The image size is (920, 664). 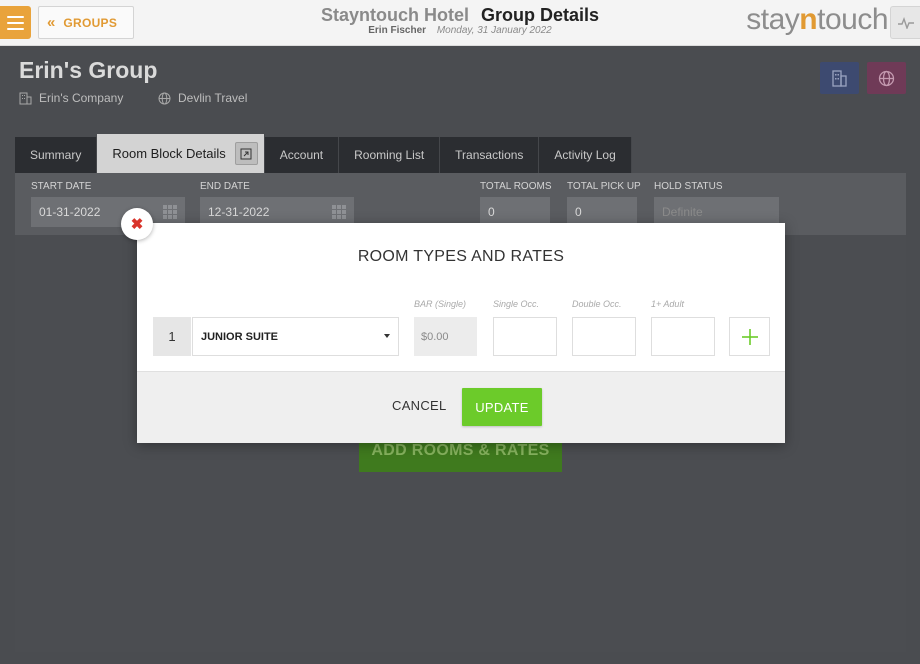 I want to click on tab-transactions: Transactions, so click(x=490, y=155).